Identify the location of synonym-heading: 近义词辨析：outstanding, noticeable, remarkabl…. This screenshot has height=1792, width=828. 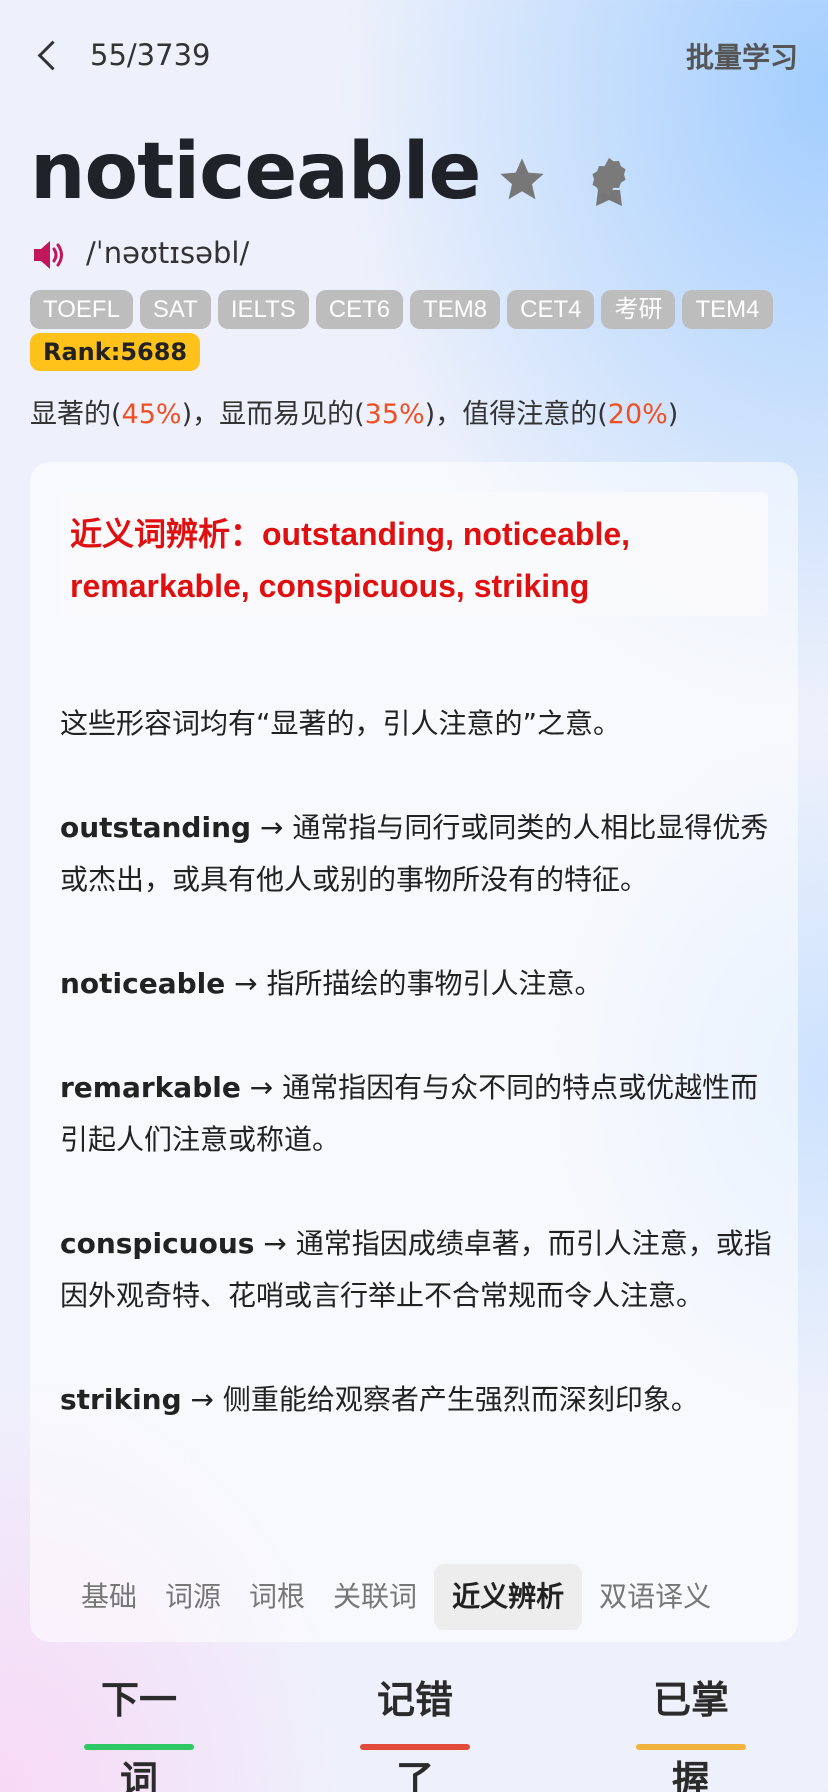
(414, 554).